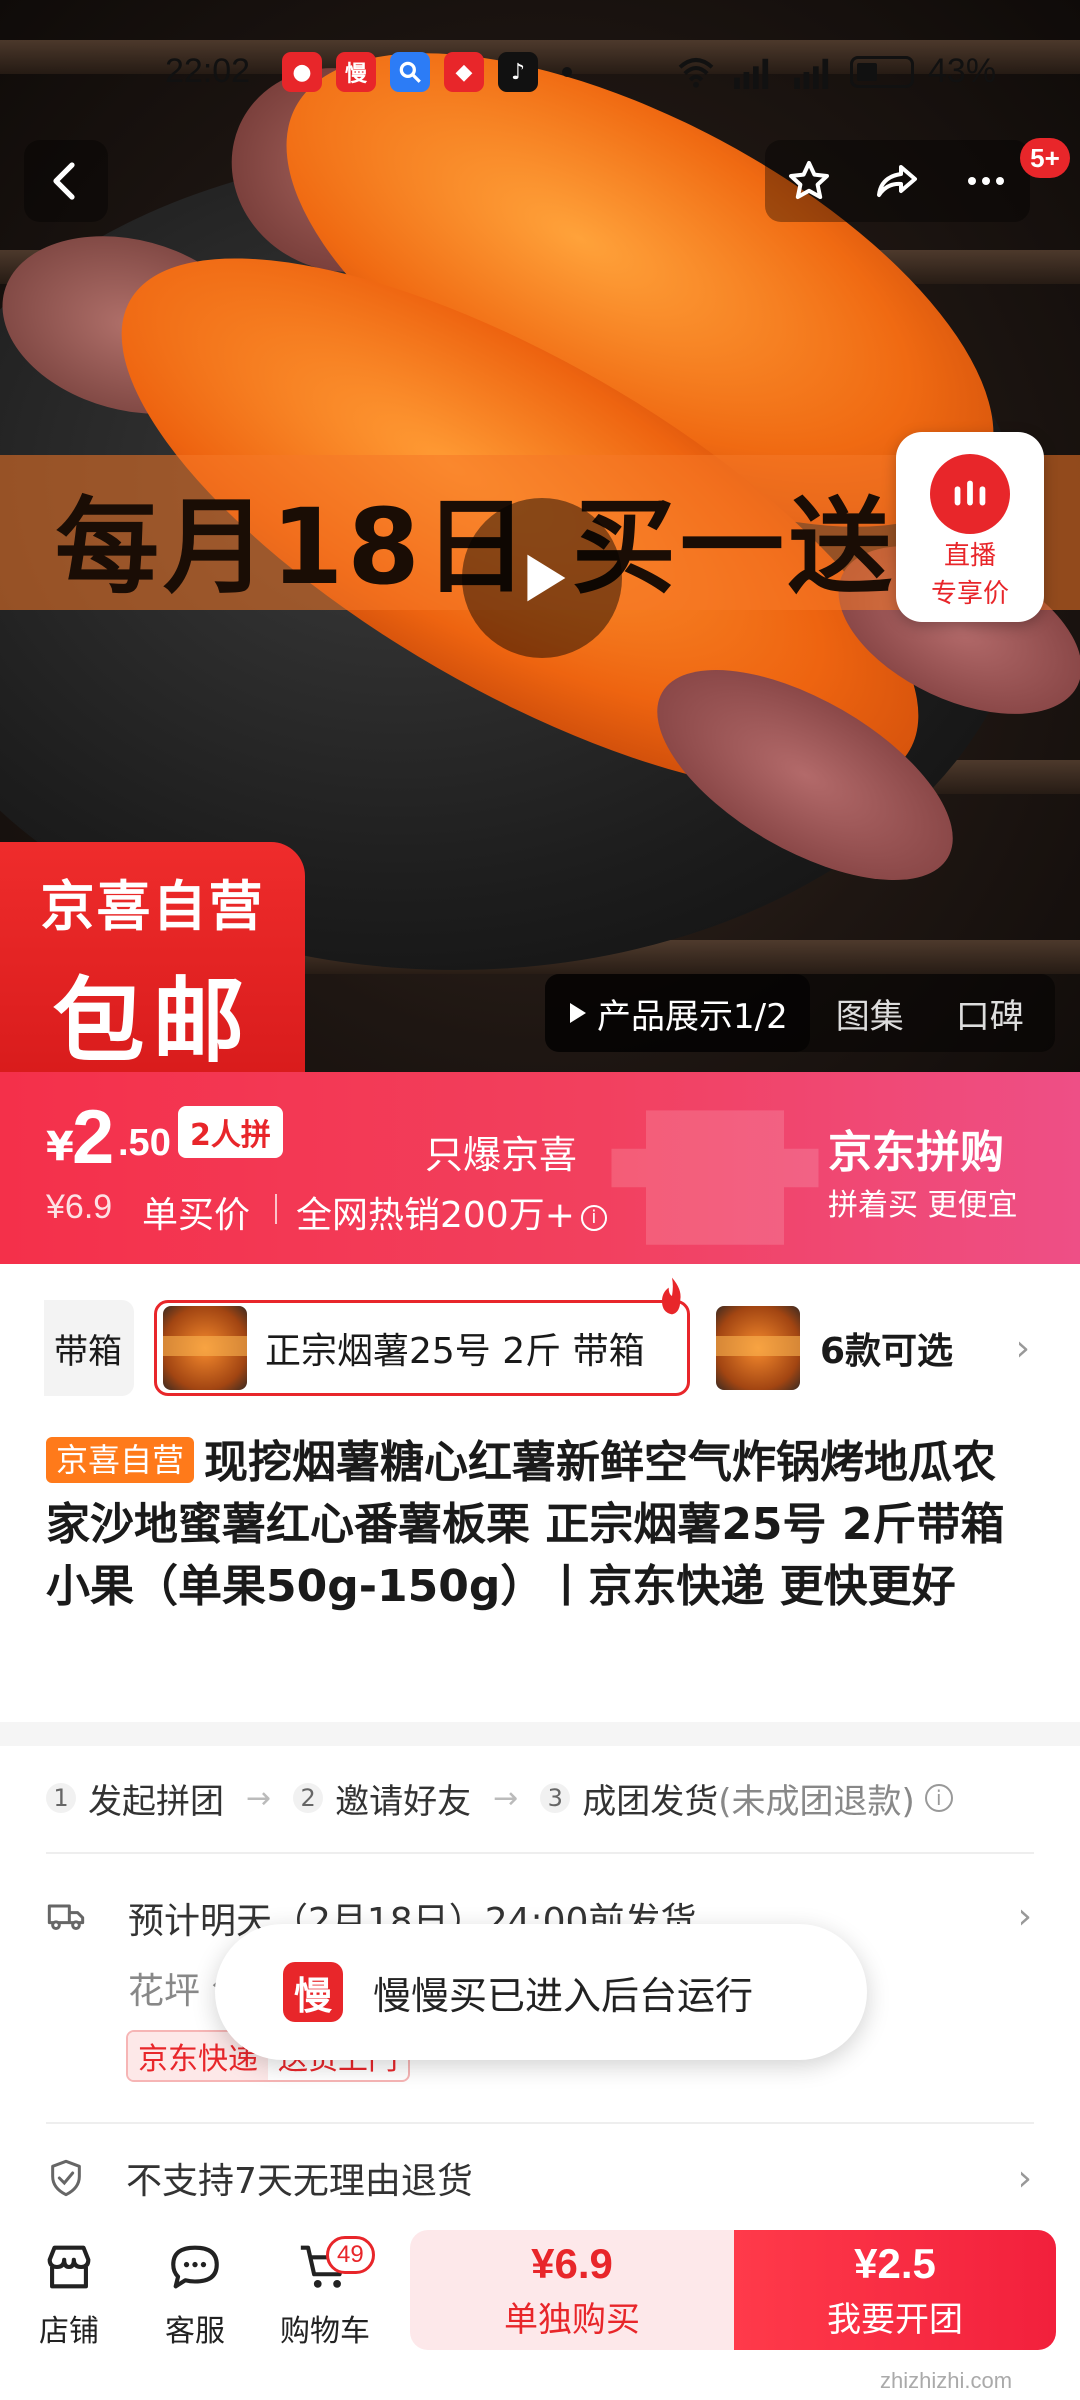  Describe the element at coordinates (970, 494) in the screenshot. I see `live-stream-icon` at that location.